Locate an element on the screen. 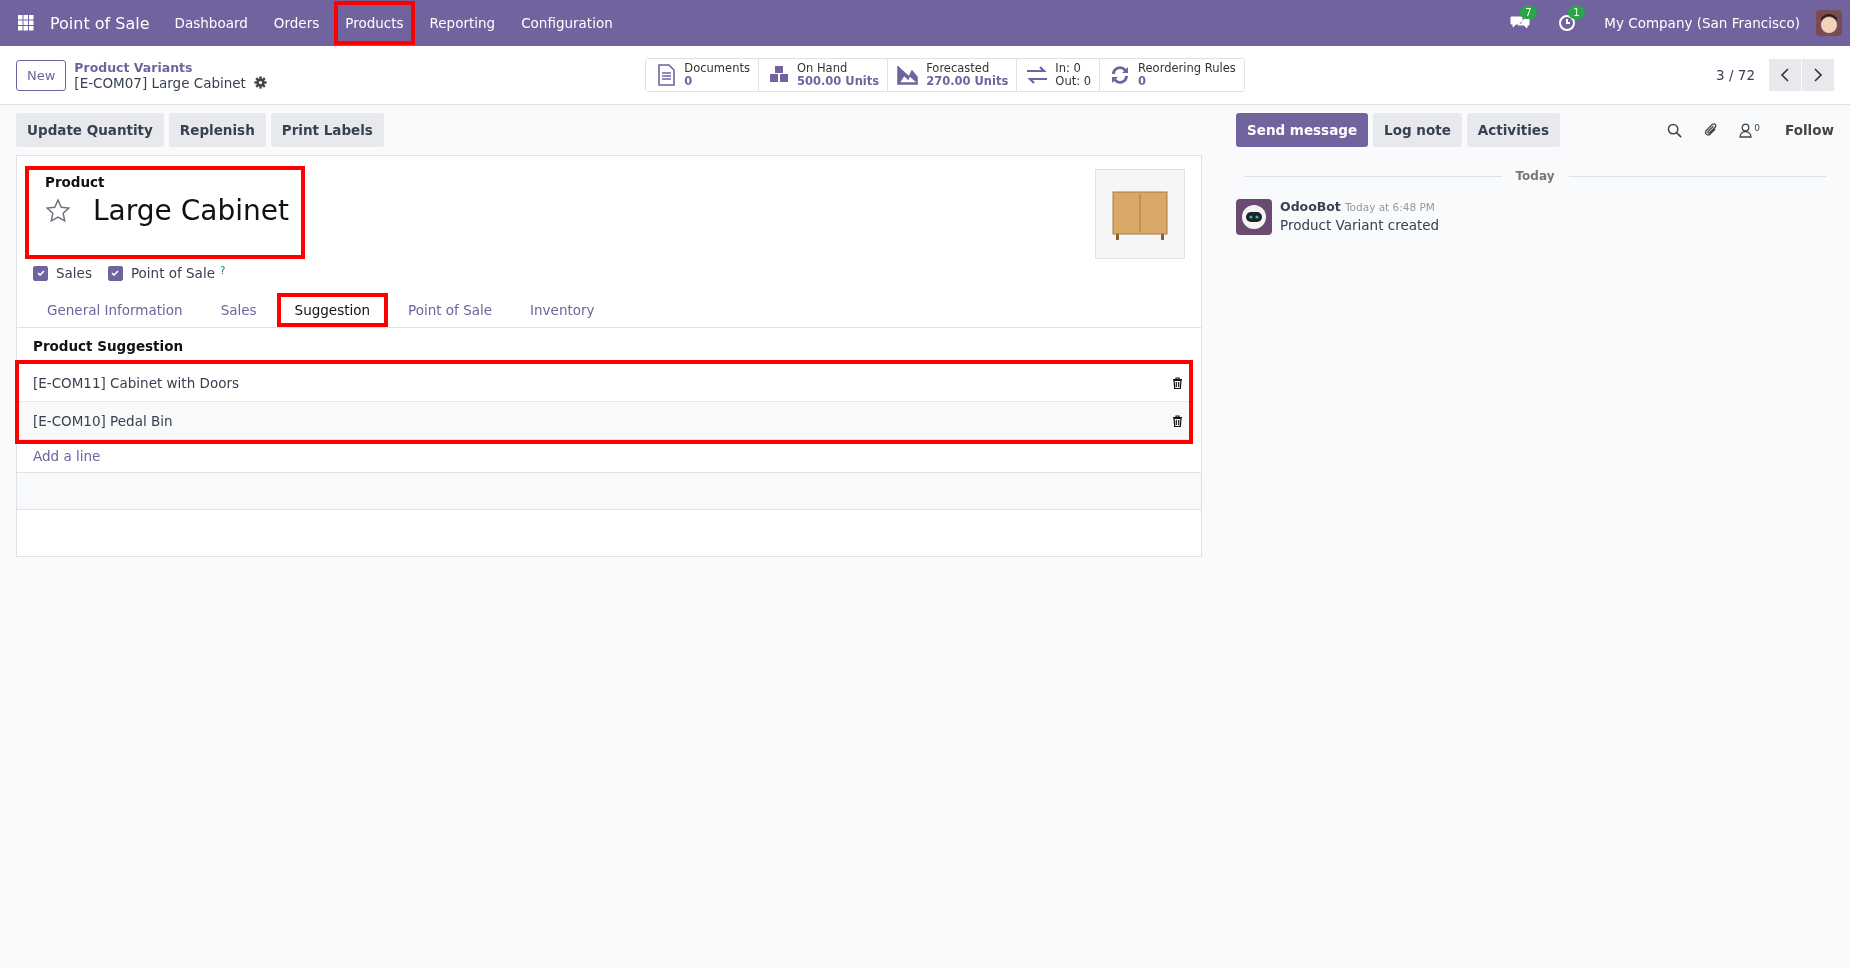 This screenshot has width=1850, height=968. table-cell: [E-COM10] Pedal Bin is located at coordinates (103, 420).